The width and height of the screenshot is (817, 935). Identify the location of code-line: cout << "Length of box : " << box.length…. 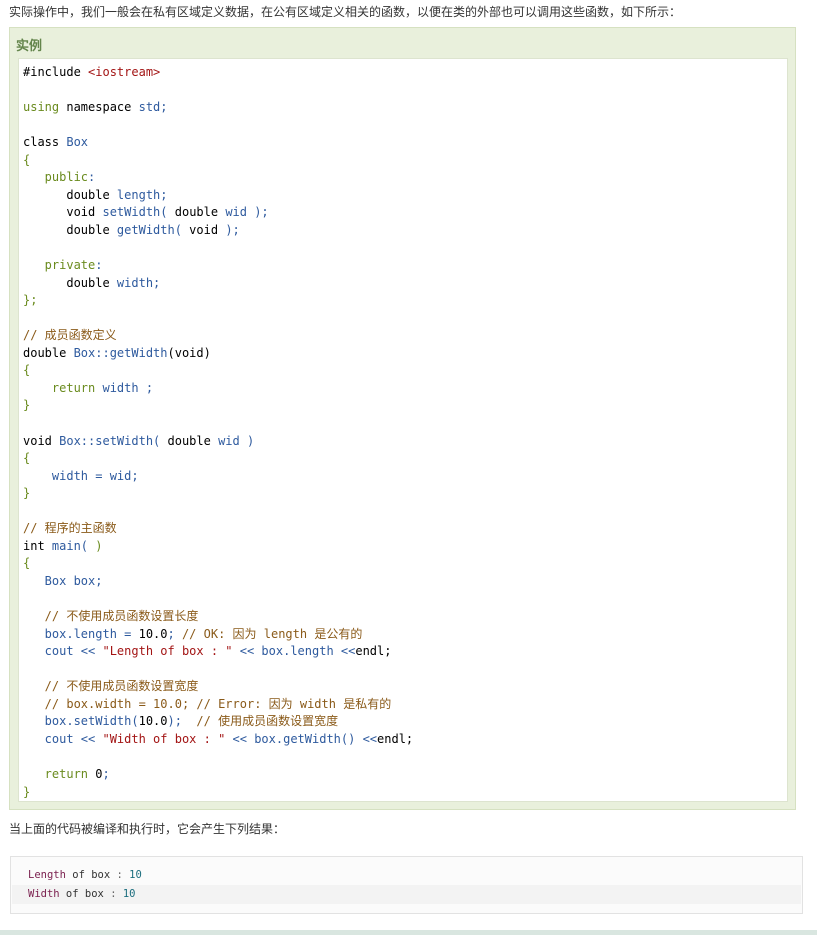
(207, 651).